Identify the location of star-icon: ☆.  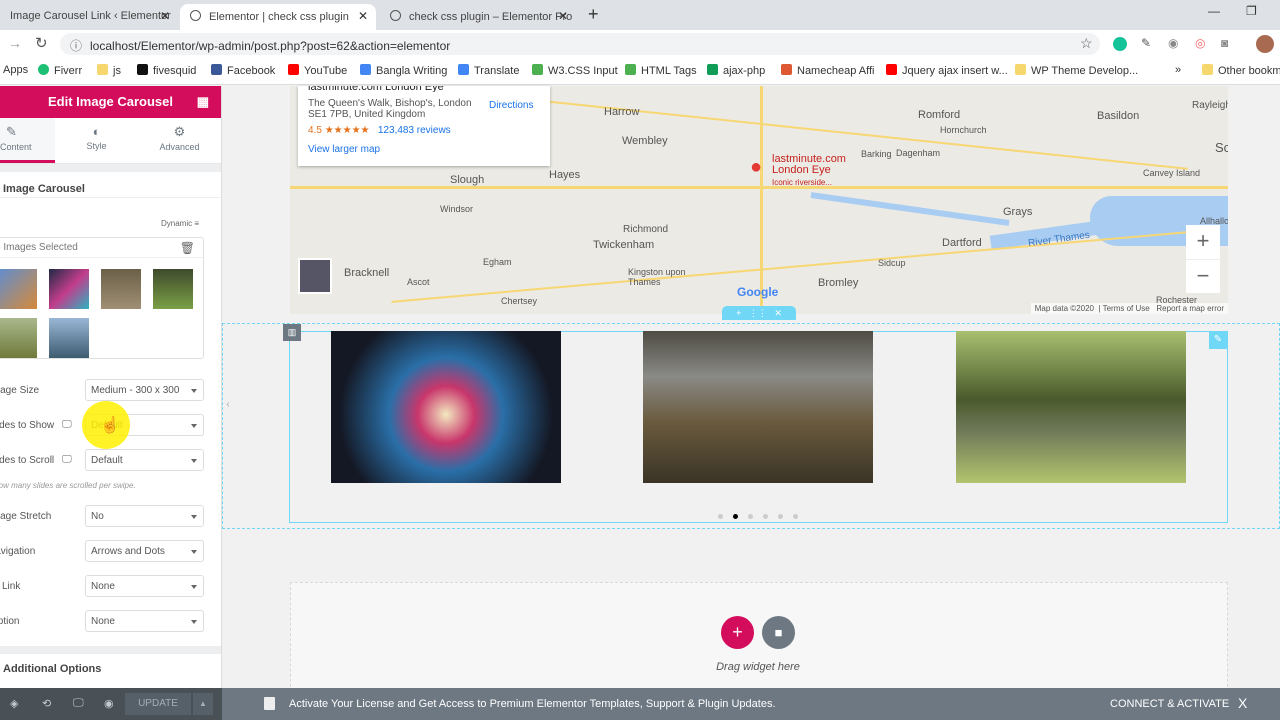
(1086, 43).